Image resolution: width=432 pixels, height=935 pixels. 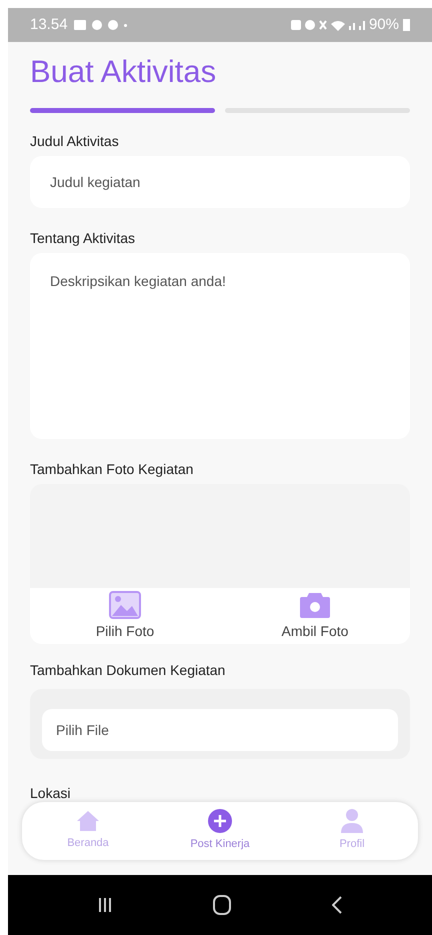 I want to click on nav-tab: Post Kinerja, so click(x=220, y=831).